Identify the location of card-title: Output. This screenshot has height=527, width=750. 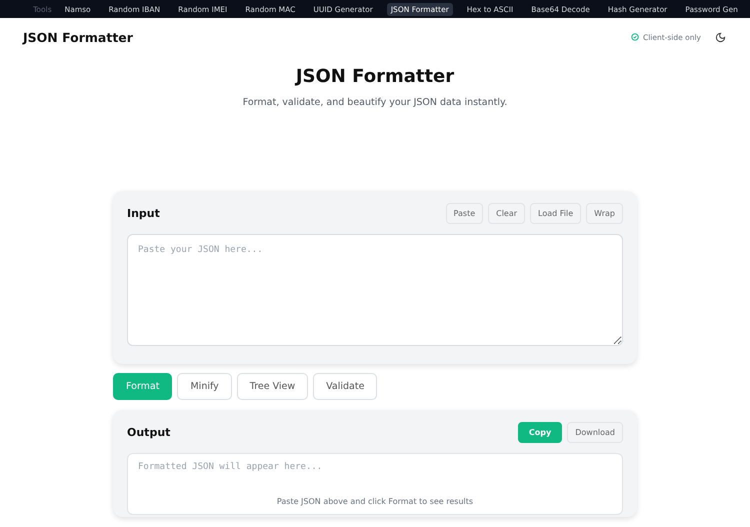
(148, 432).